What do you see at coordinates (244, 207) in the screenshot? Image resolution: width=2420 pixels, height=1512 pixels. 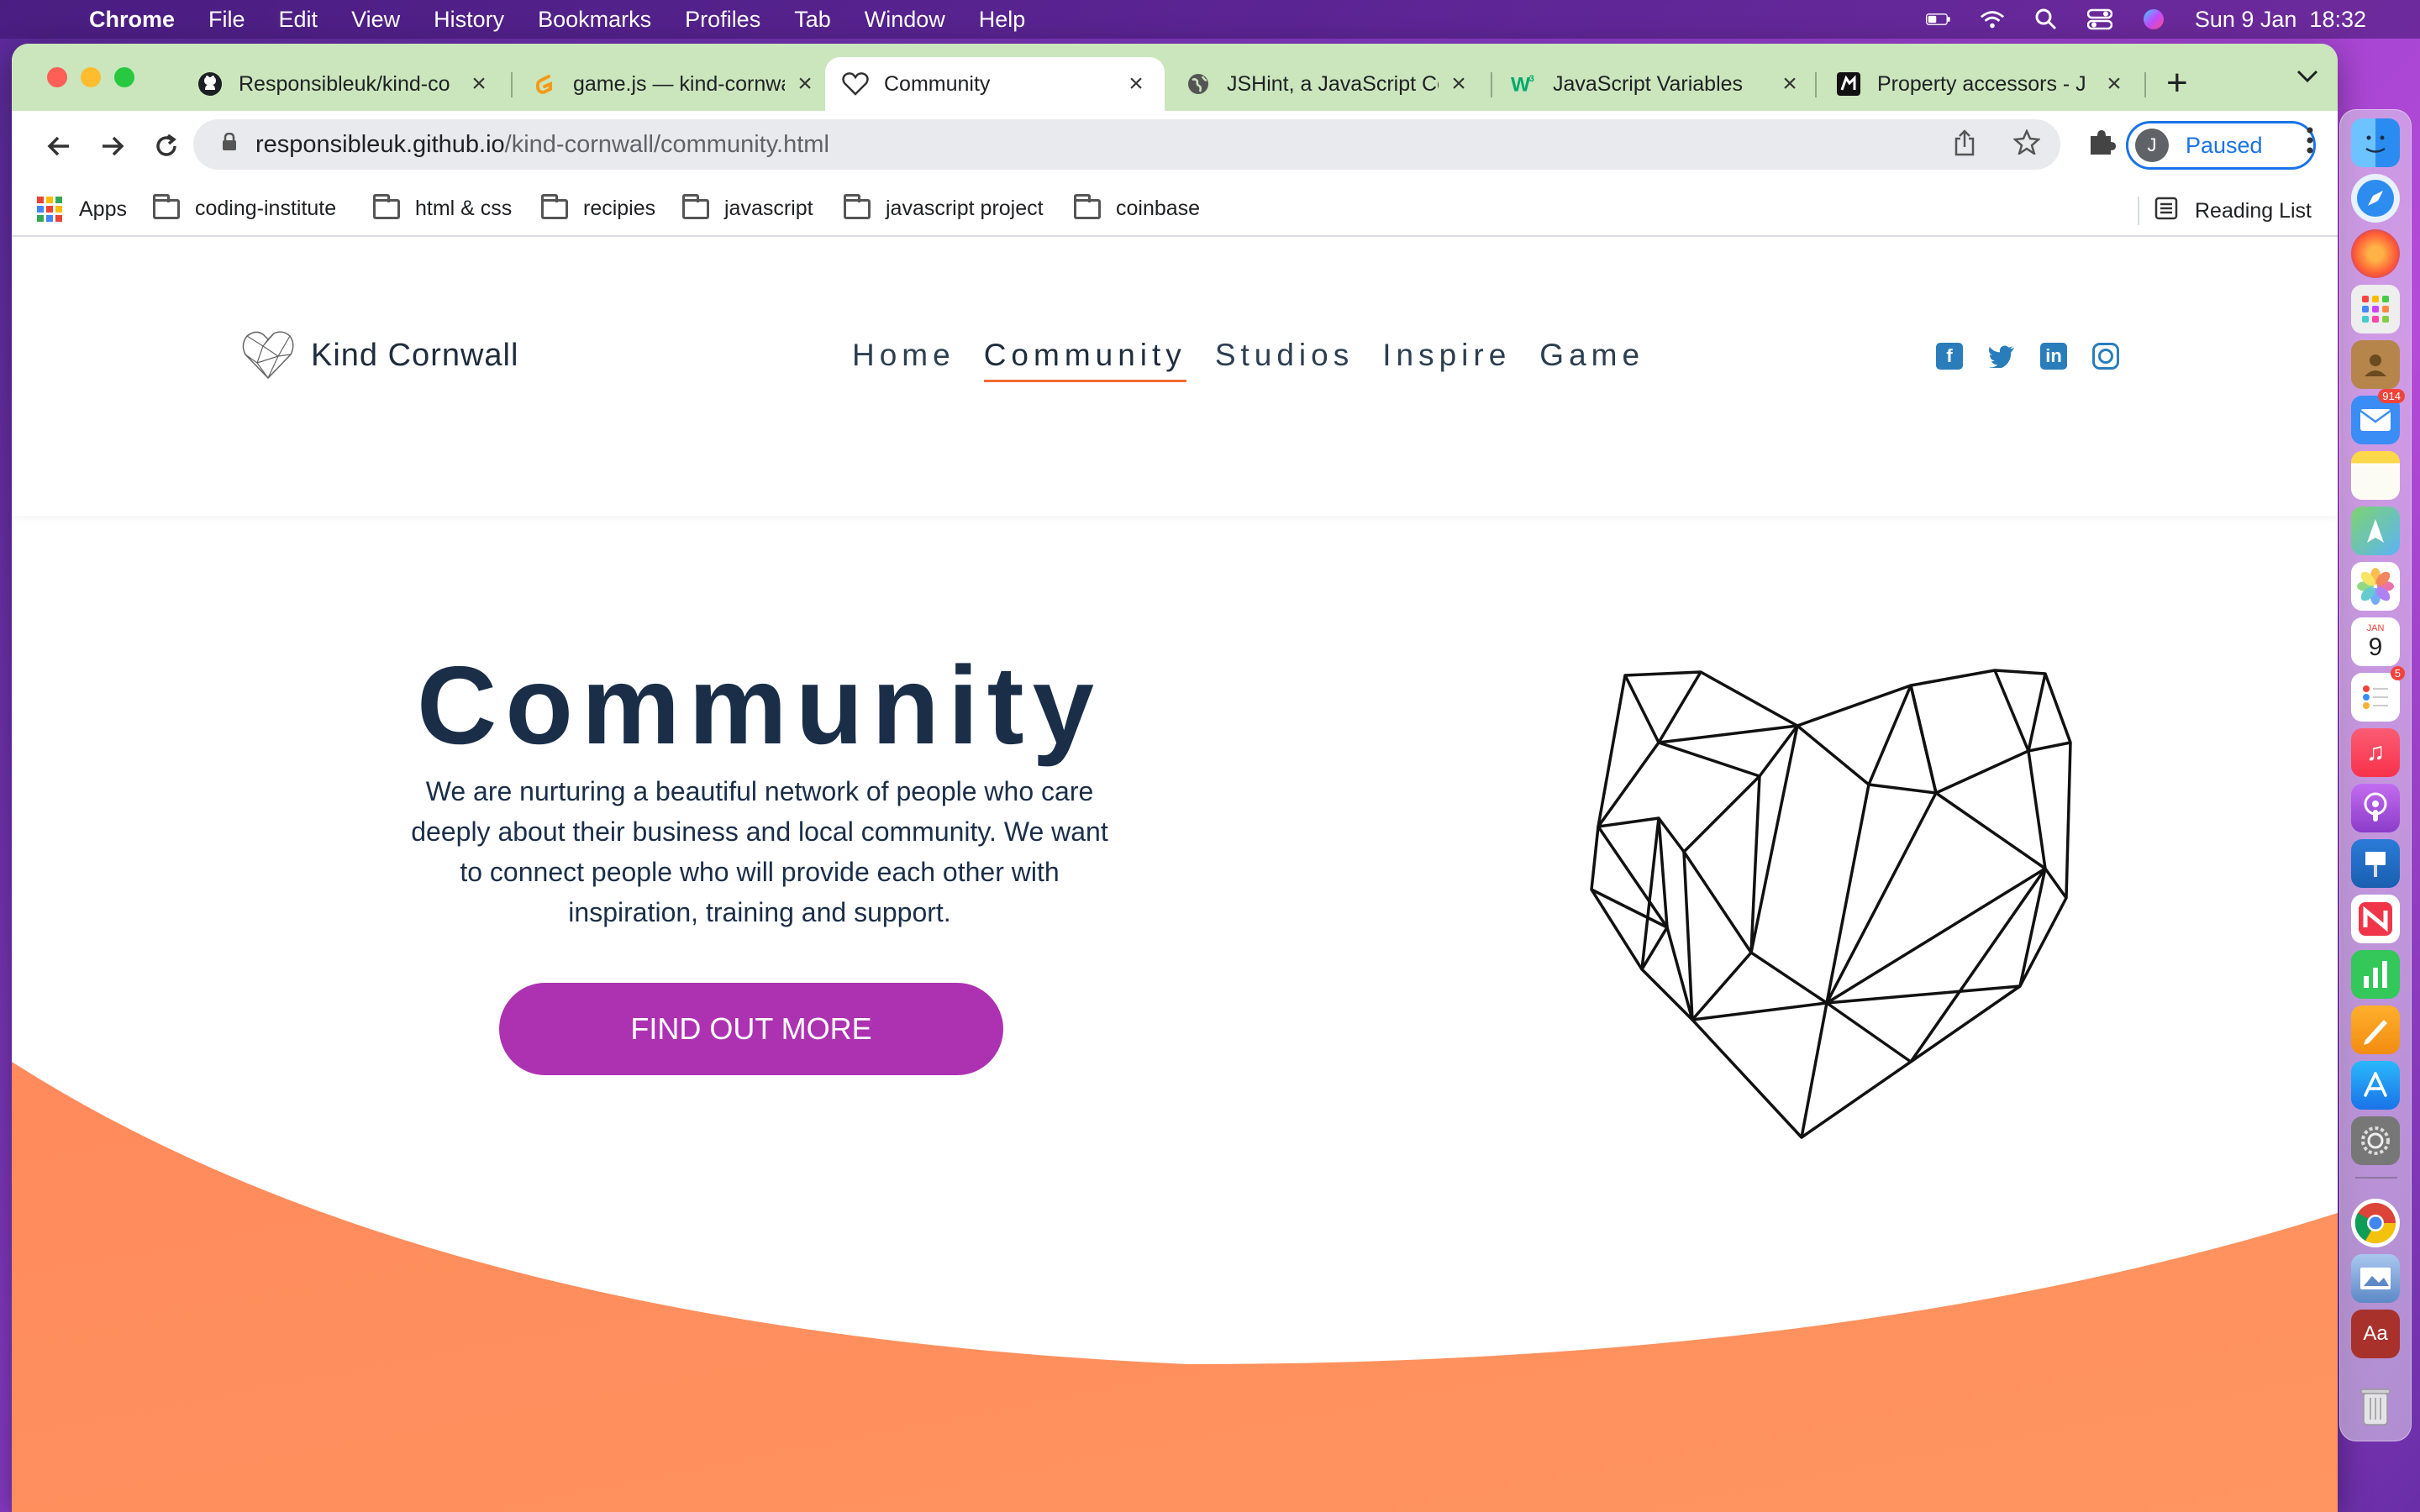 I see `bookmark-coding-institute: coding-institute` at bounding box center [244, 207].